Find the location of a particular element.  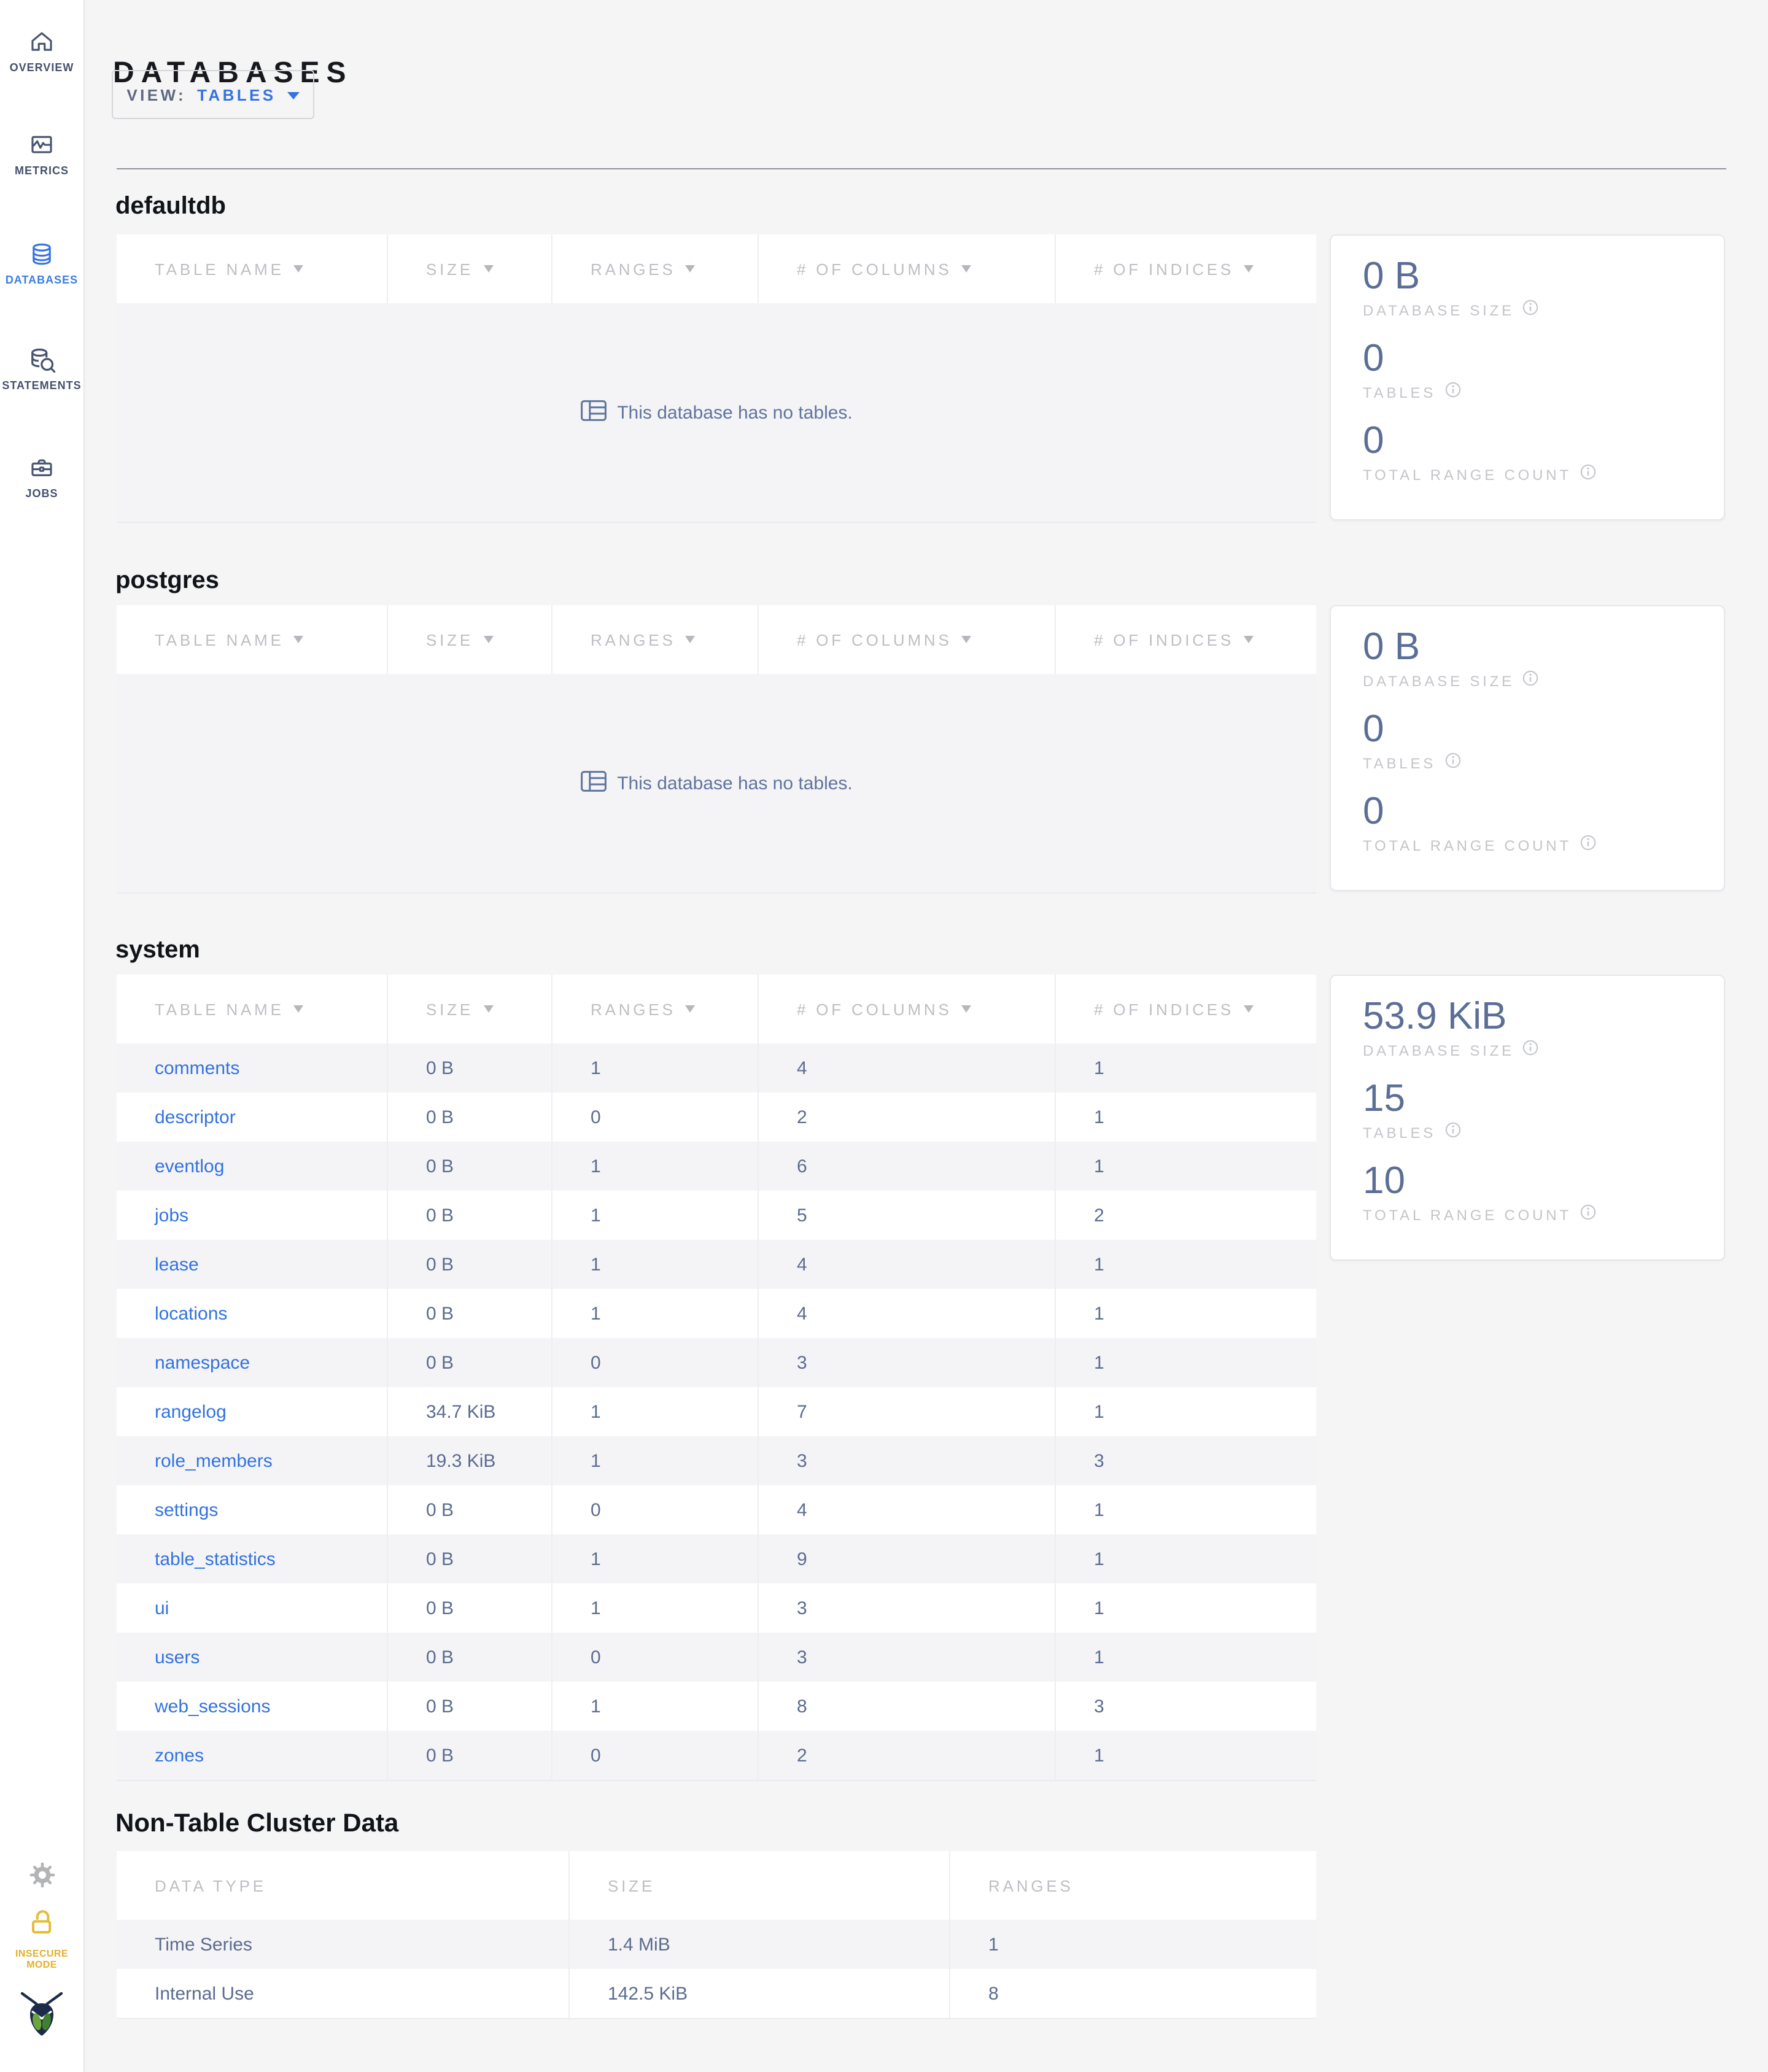

insecure-mode-lock-icon is located at coordinates (41, 1922).